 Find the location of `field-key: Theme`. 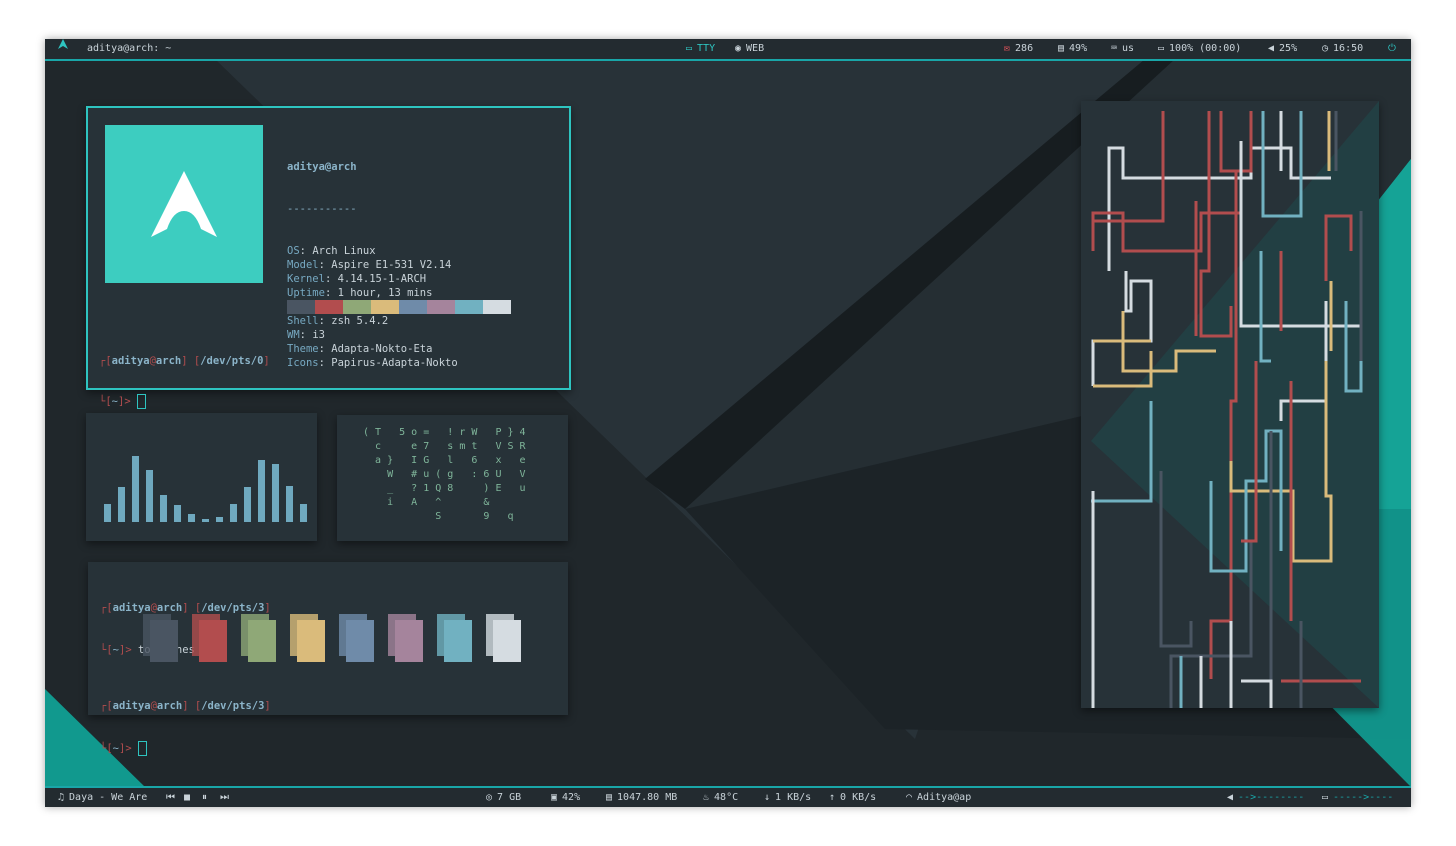

field-key: Theme is located at coordinates (303, 349).